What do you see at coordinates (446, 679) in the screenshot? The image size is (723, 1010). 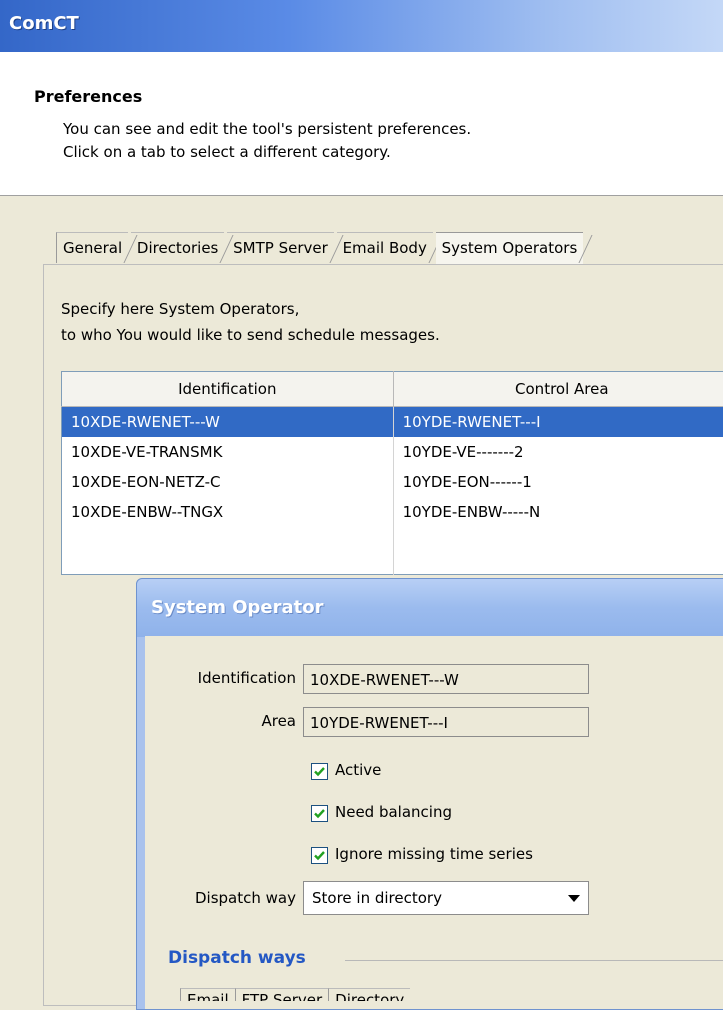 I see `identification-field: 10XDE-RWENET---W` at bounding box center [446, 679].